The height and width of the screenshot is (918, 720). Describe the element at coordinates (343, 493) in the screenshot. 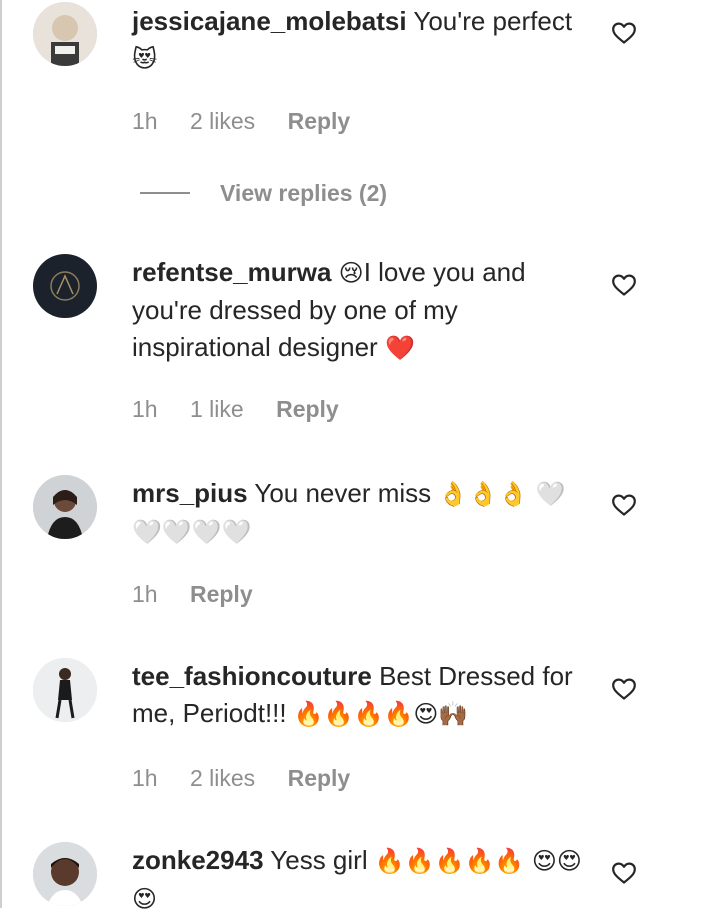

I see `comment-text: You never miss` at that location.